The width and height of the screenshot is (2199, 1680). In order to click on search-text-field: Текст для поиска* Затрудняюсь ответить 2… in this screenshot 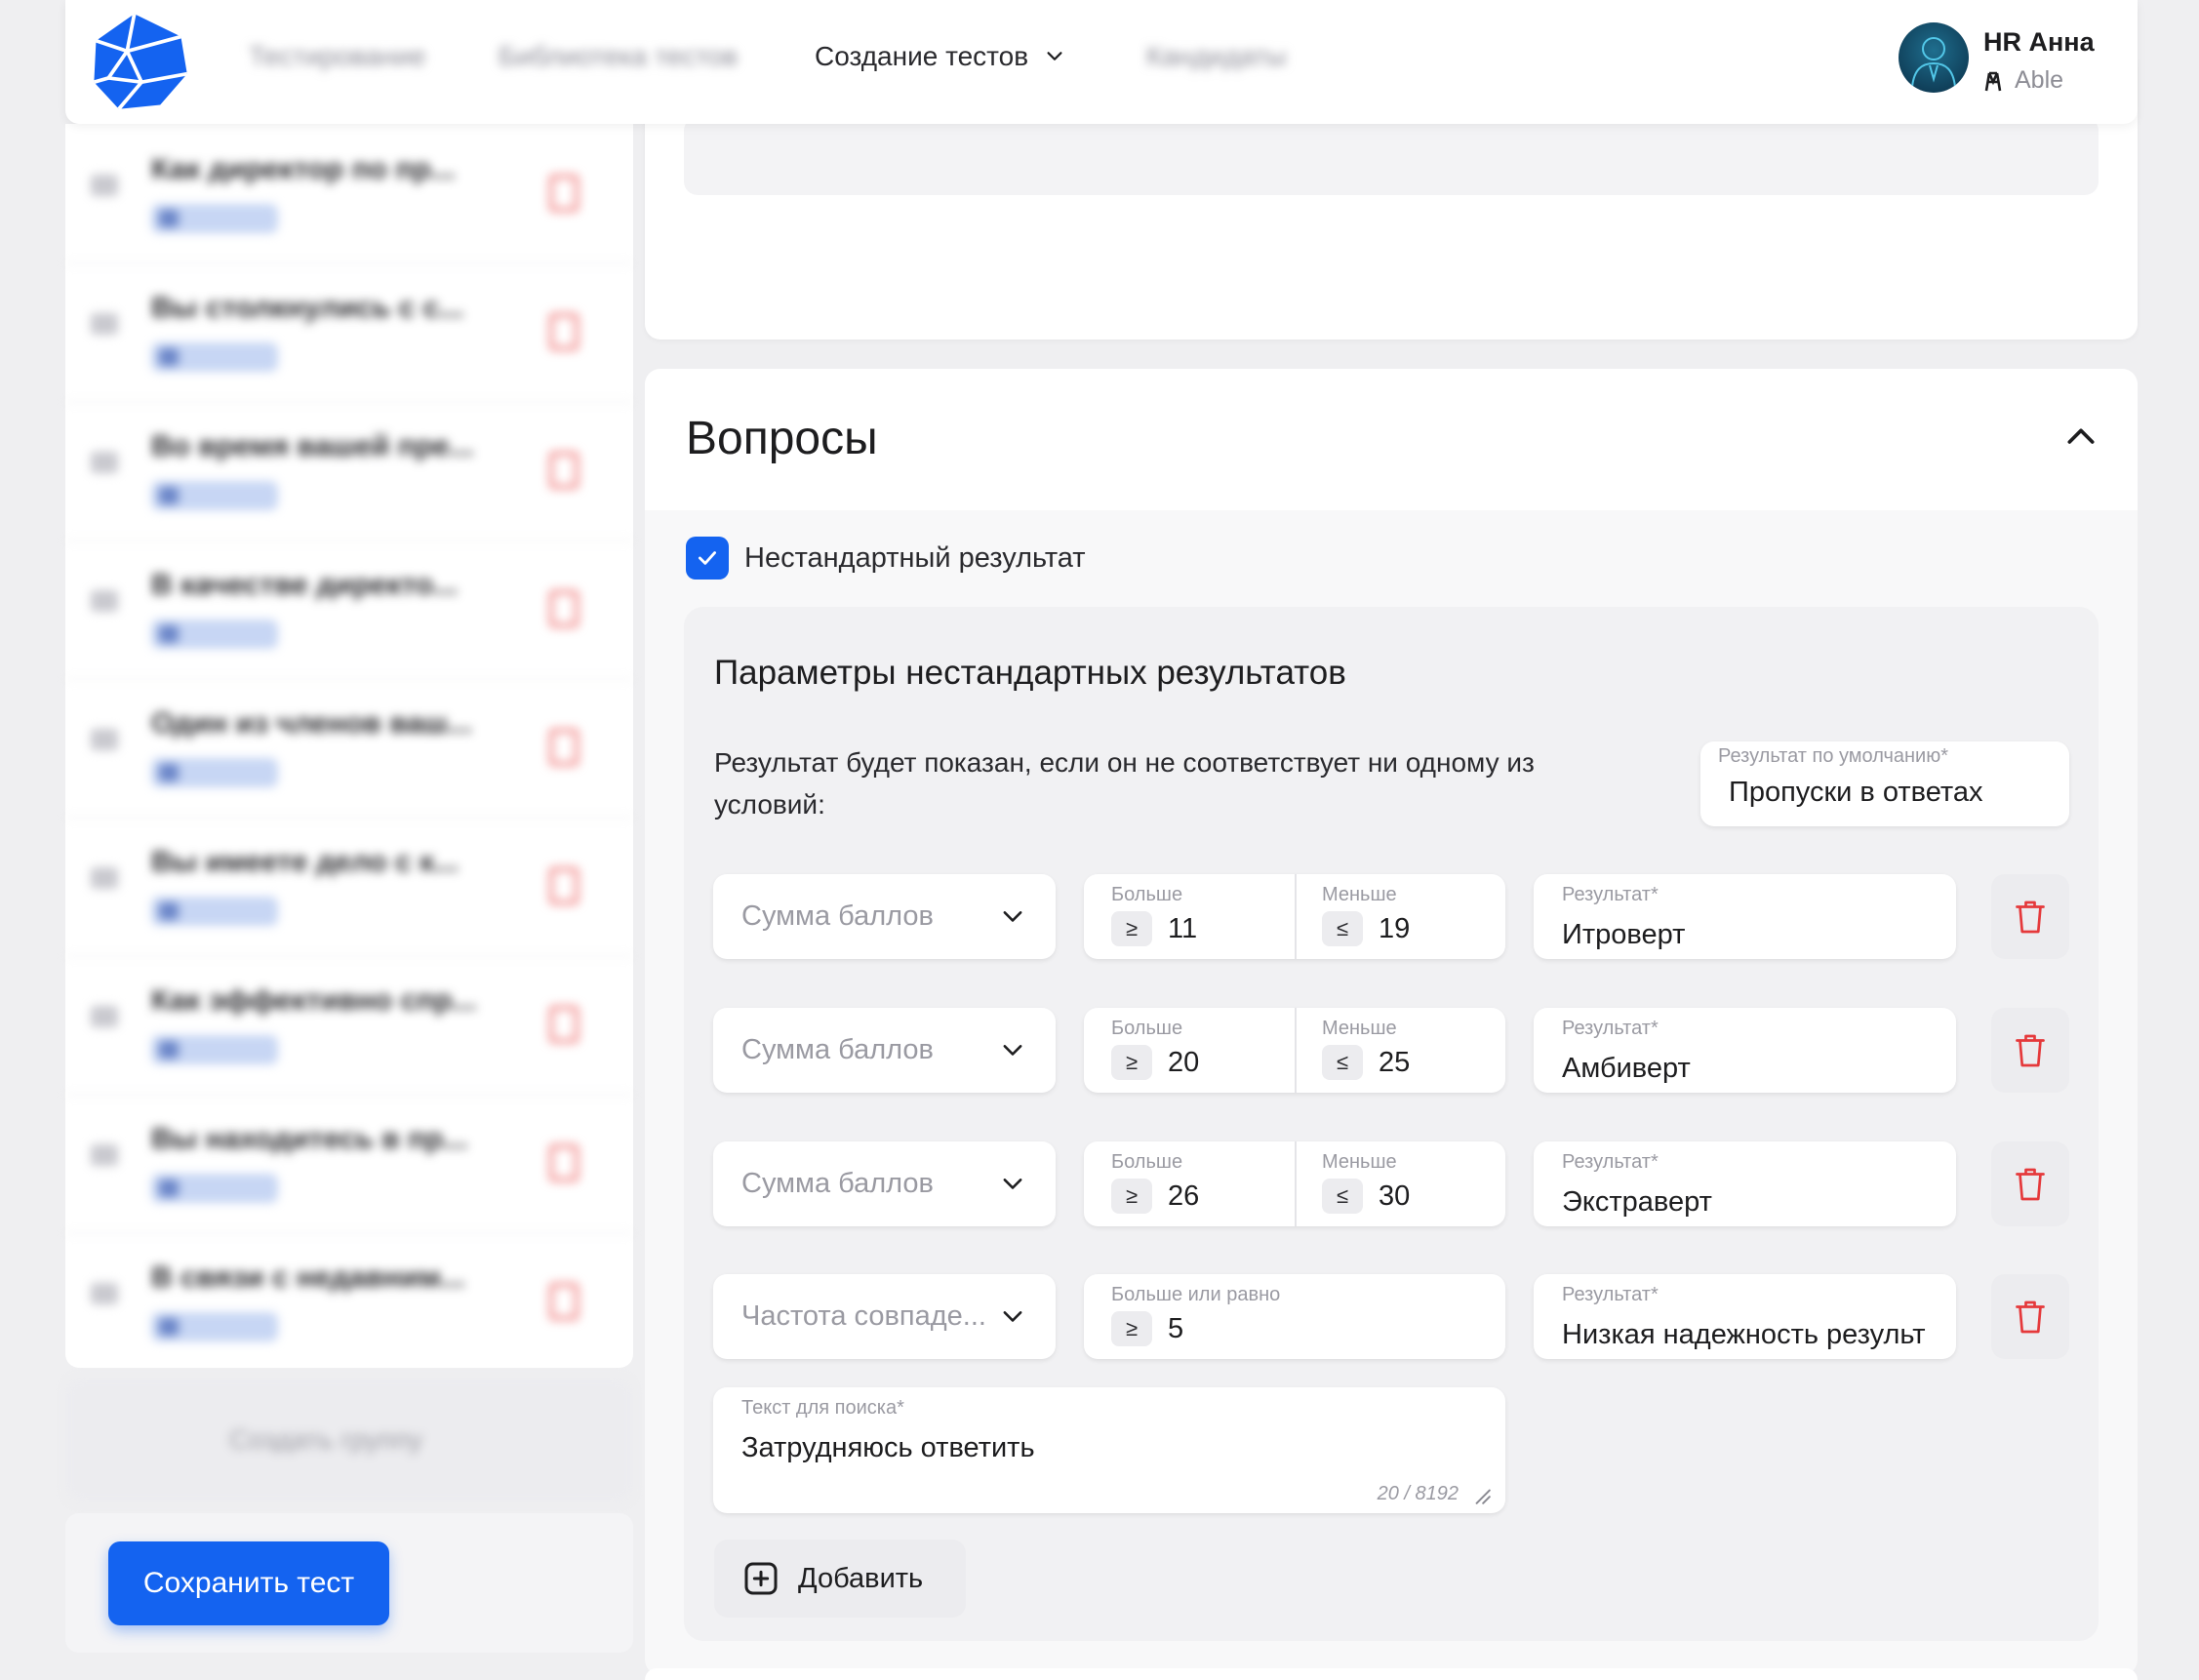, I will do `click(1109, 1450)`.